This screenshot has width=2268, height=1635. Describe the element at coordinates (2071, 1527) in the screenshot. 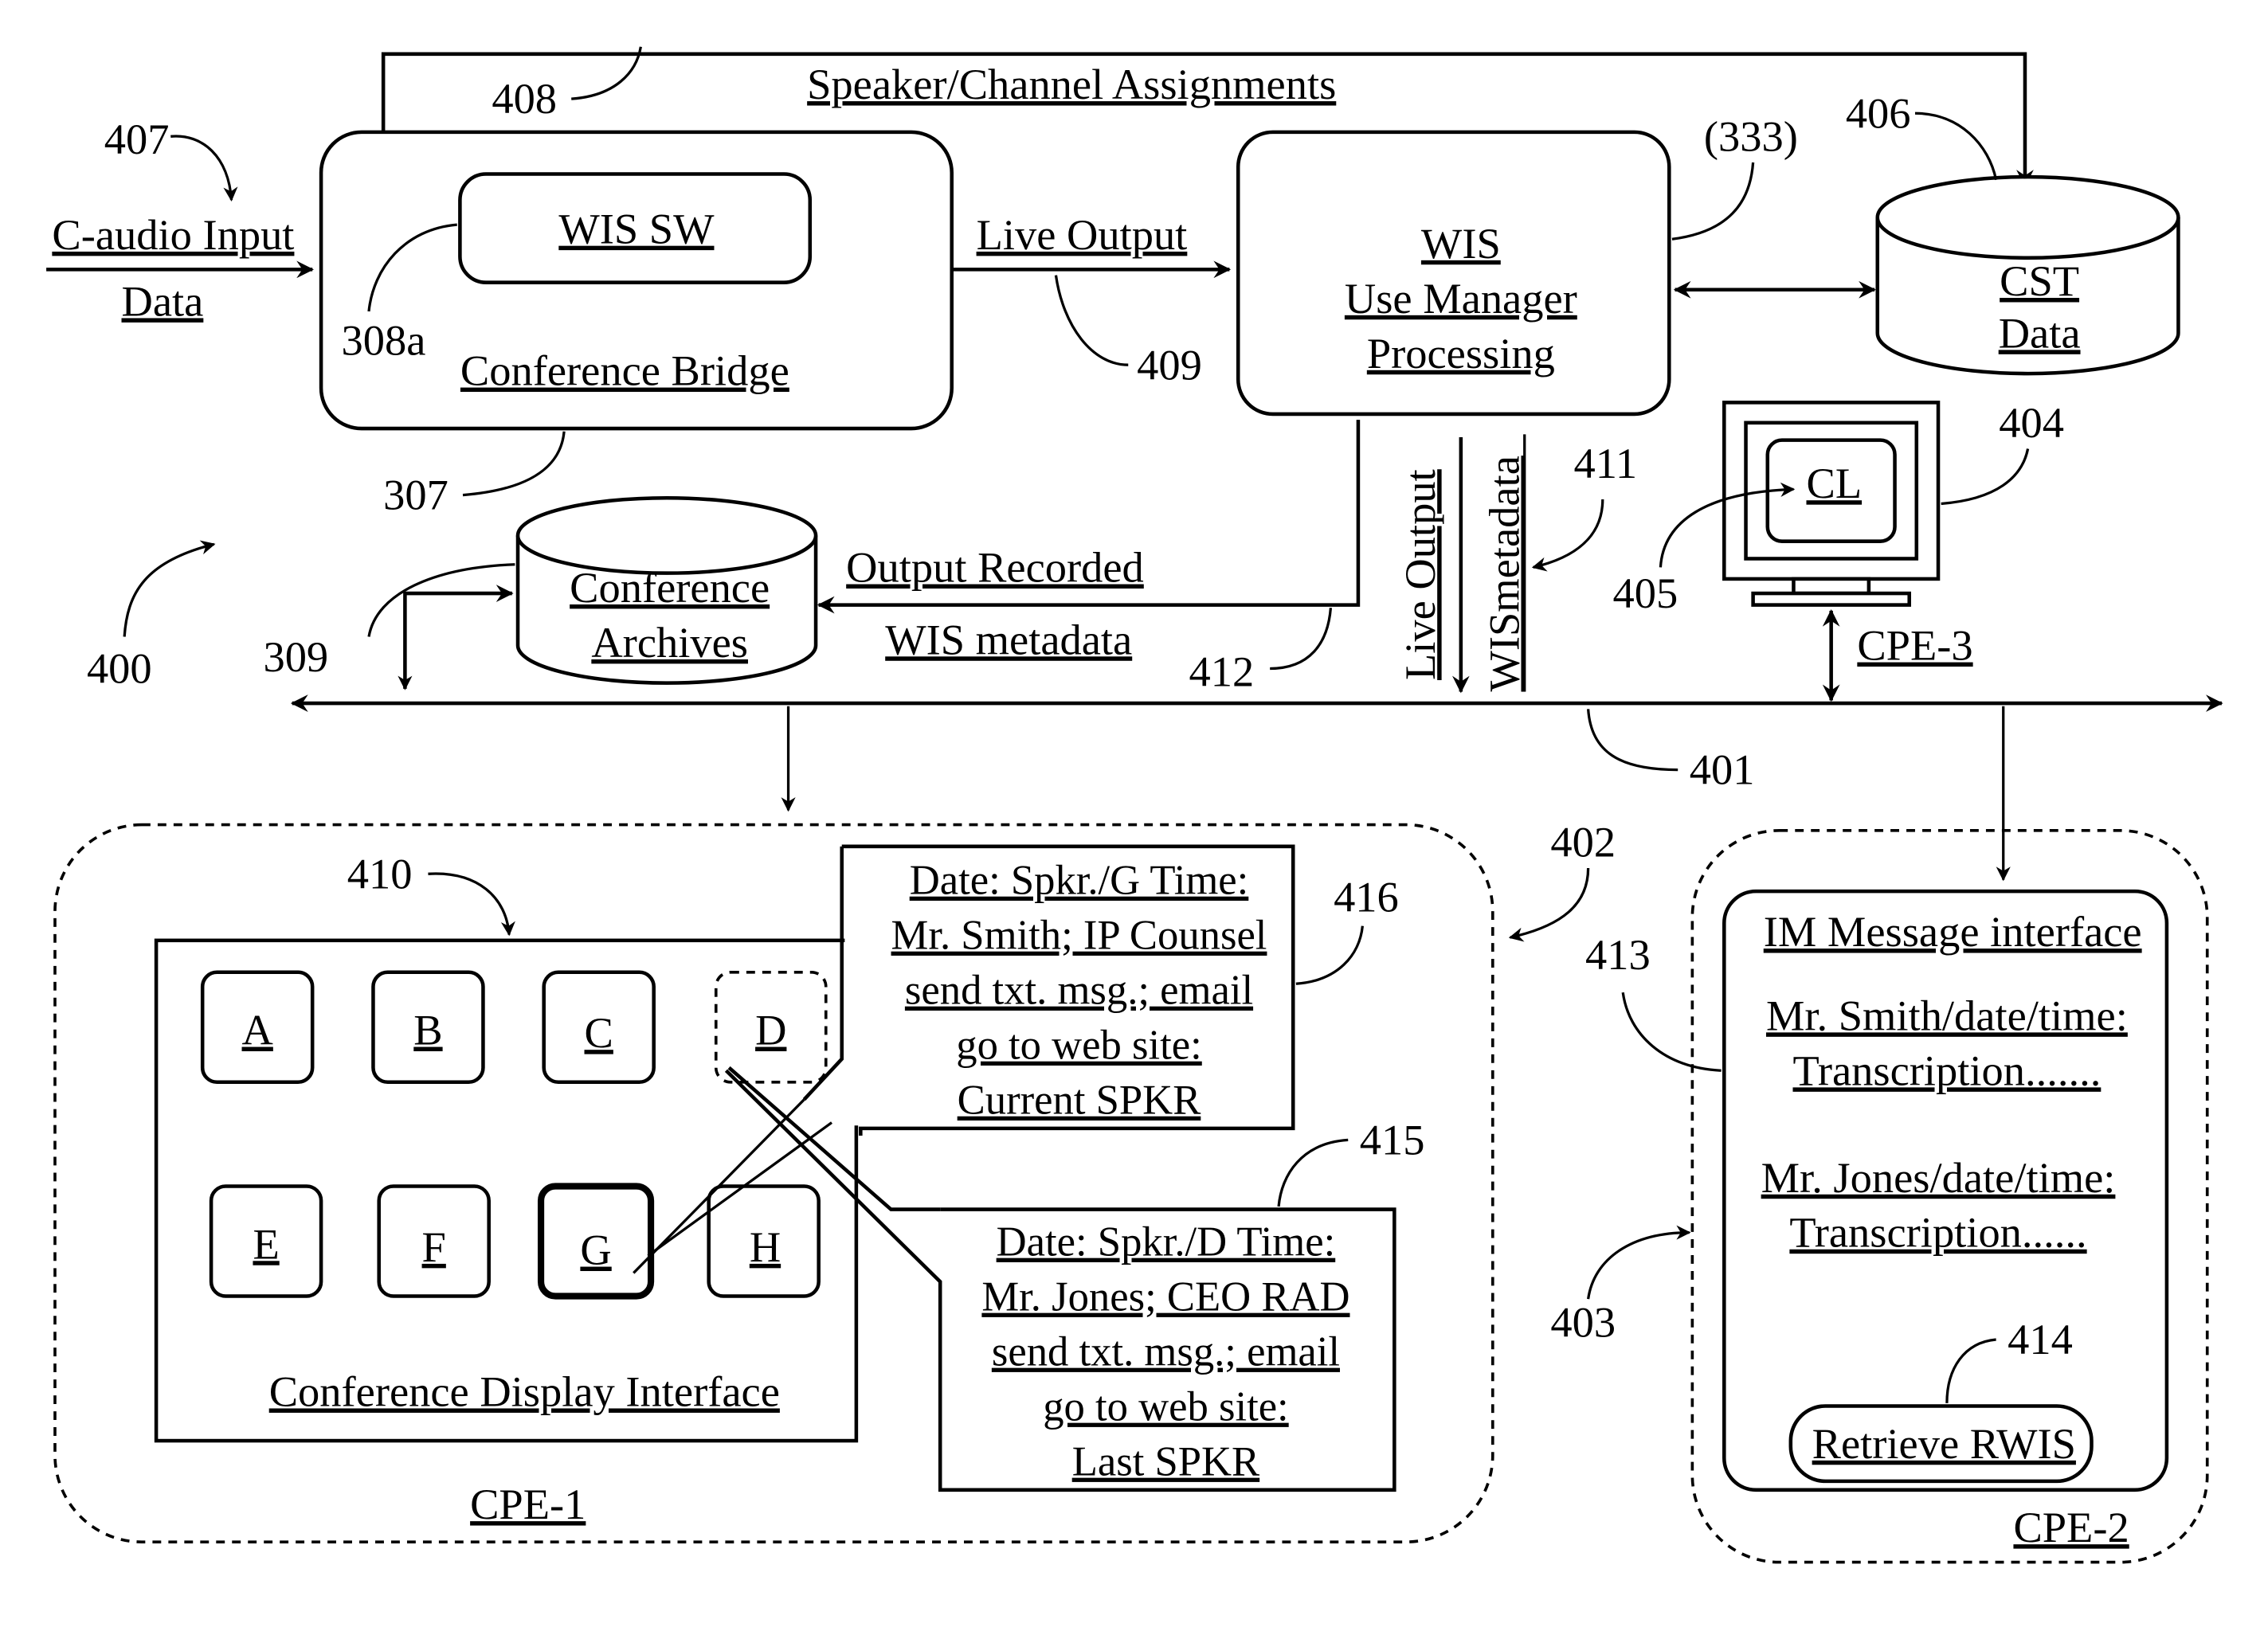

I see `cpe2-label: CPE-2` at that location.